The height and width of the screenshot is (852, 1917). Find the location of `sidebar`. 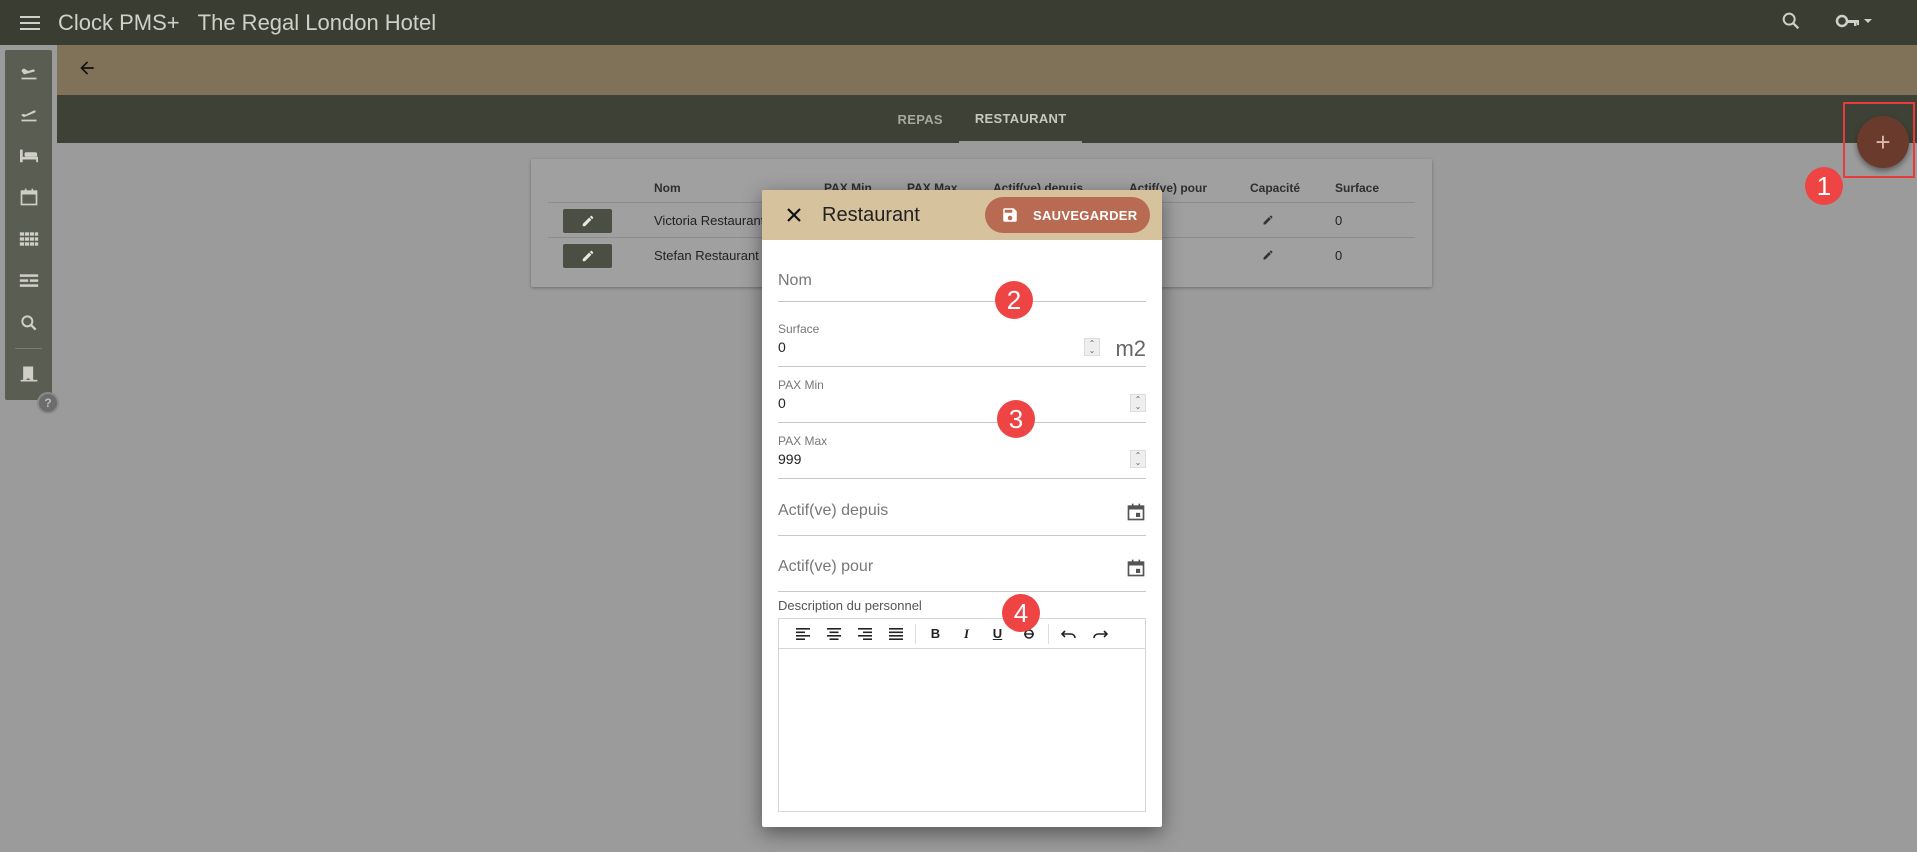

sidebar is located at coordinates (28, 225).